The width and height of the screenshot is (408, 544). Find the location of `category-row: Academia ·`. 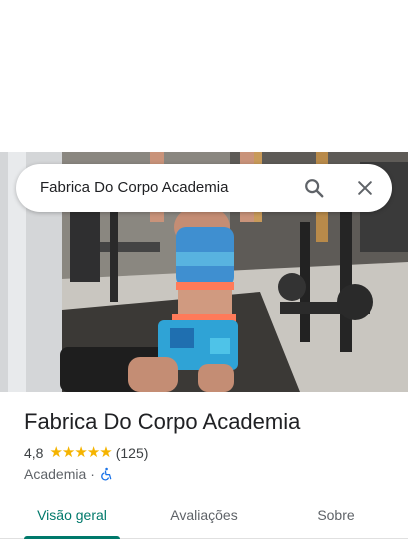

category-row: Academia · is located at coordinates (68, 474).